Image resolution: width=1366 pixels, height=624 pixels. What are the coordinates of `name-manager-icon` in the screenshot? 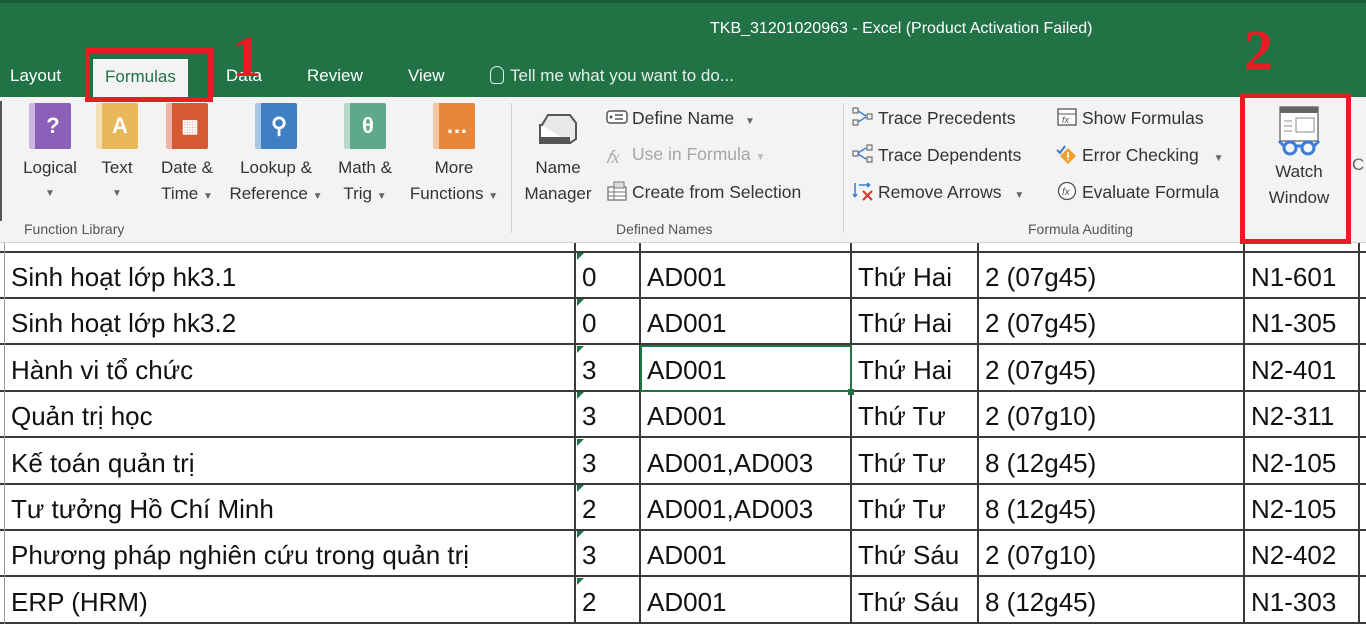 It's located at (558, 129).